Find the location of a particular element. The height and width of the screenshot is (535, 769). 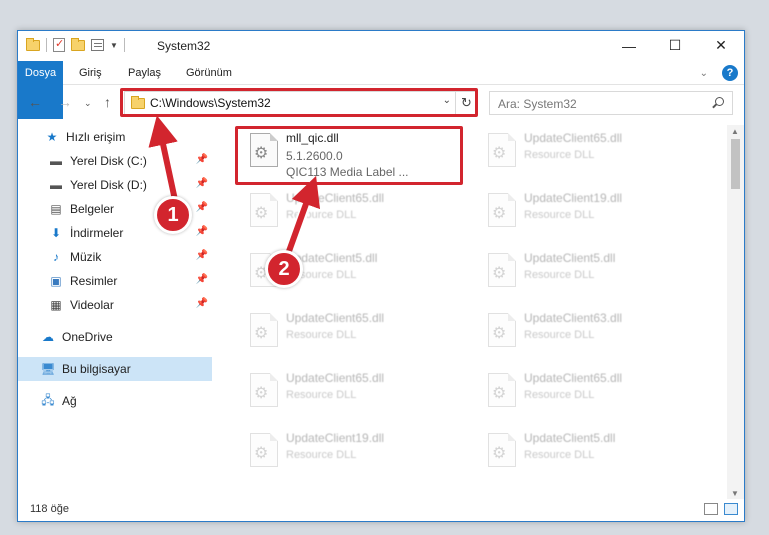

sidebar-item-local-disk-d: ▬ Yerel Disk (D:) 📌 is located at coordinates (115, 185).